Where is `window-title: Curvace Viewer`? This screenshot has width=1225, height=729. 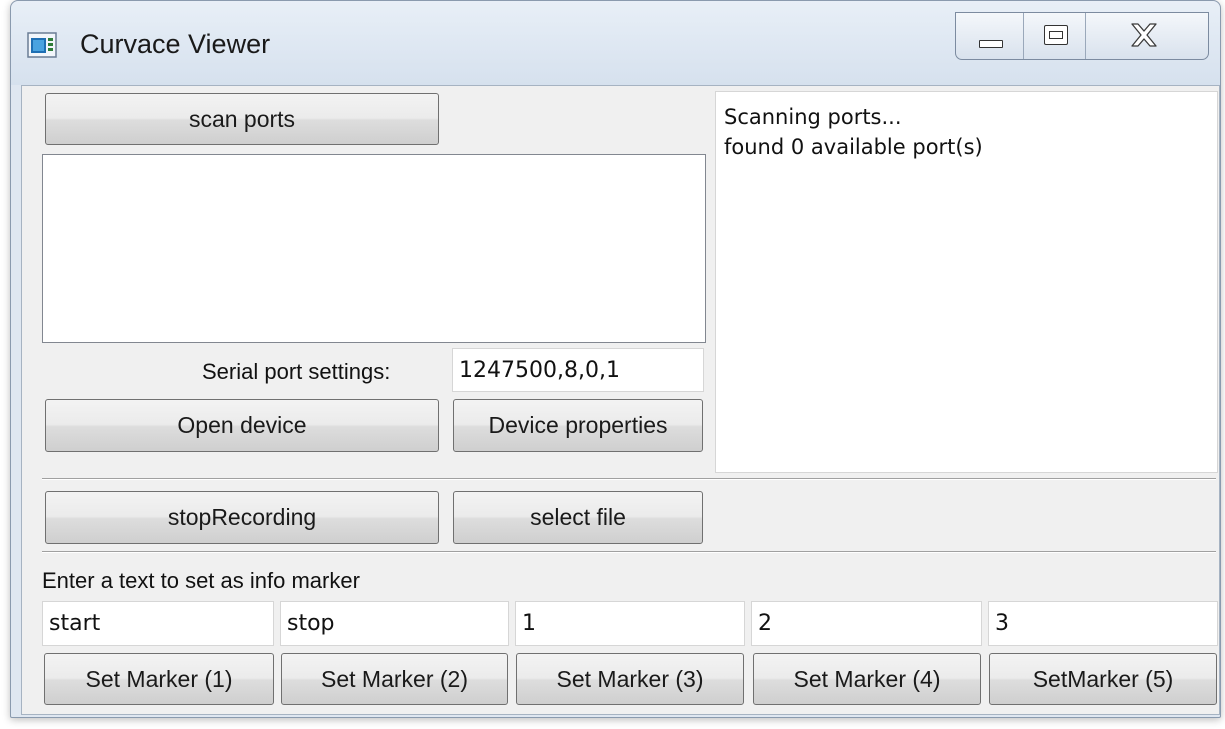
window-title: Curvace Viewer is located at coordinates (175, 44).